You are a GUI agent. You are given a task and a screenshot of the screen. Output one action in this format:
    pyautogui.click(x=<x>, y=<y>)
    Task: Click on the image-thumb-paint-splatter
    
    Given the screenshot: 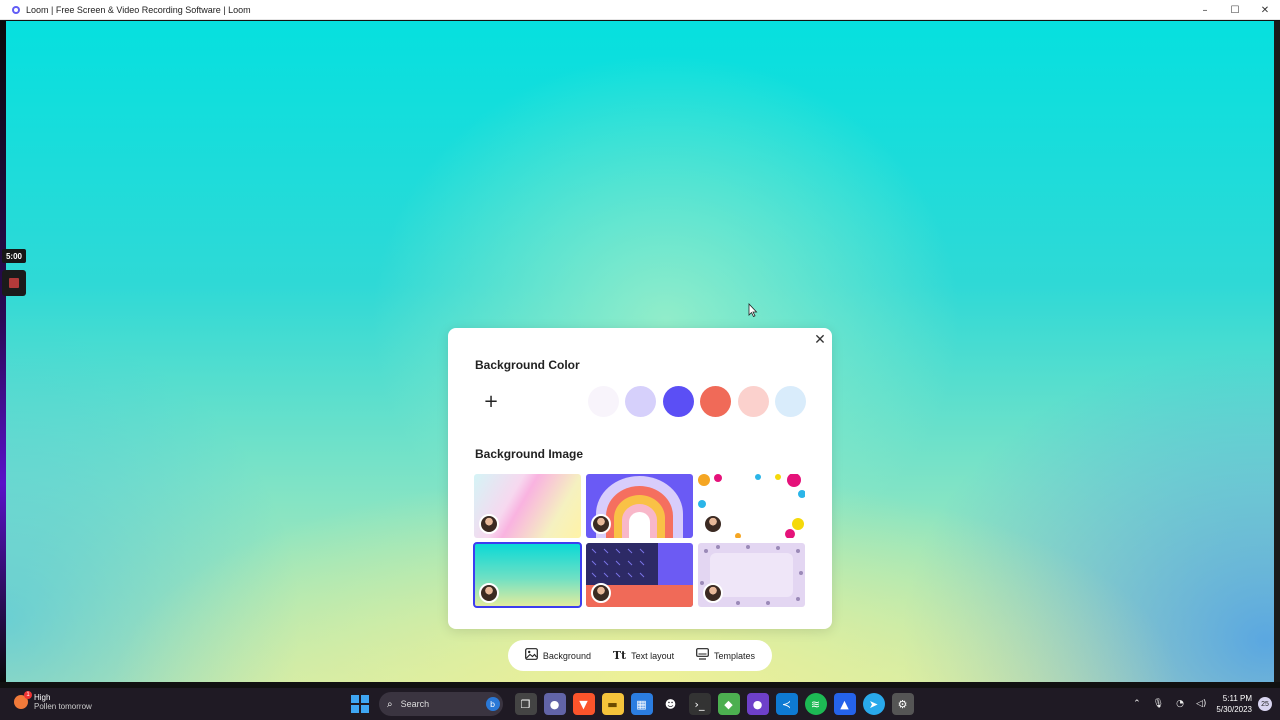 What is the action you would take?
    pyautogui.click(x=751, y=506)
    